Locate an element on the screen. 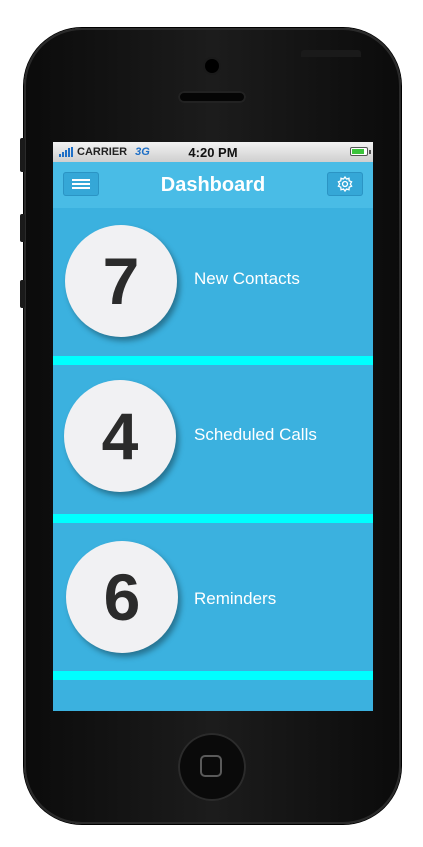  settings-button is located at coordinates (345, 184).